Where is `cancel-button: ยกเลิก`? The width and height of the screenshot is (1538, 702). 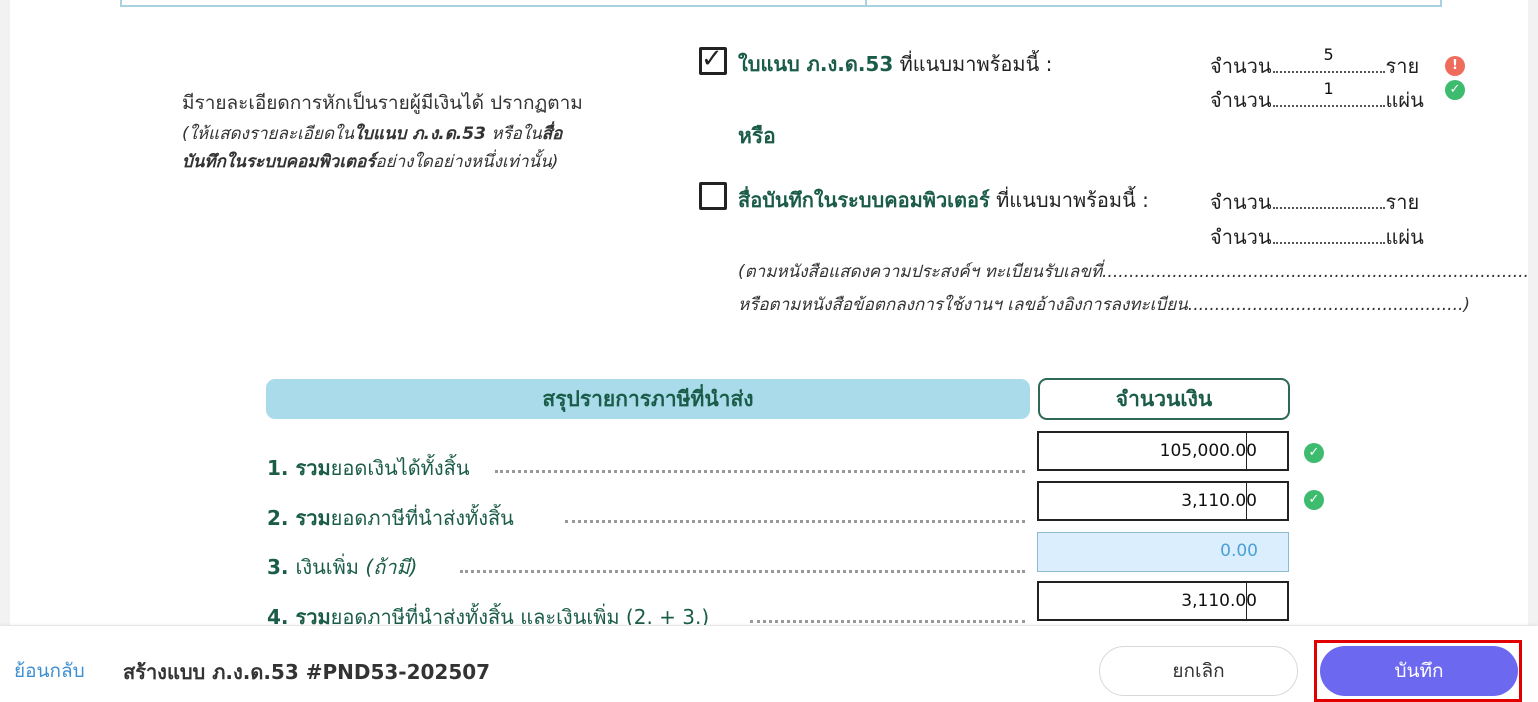
cancel-button: ยกเลิก is located at coordinates (1198, 671).